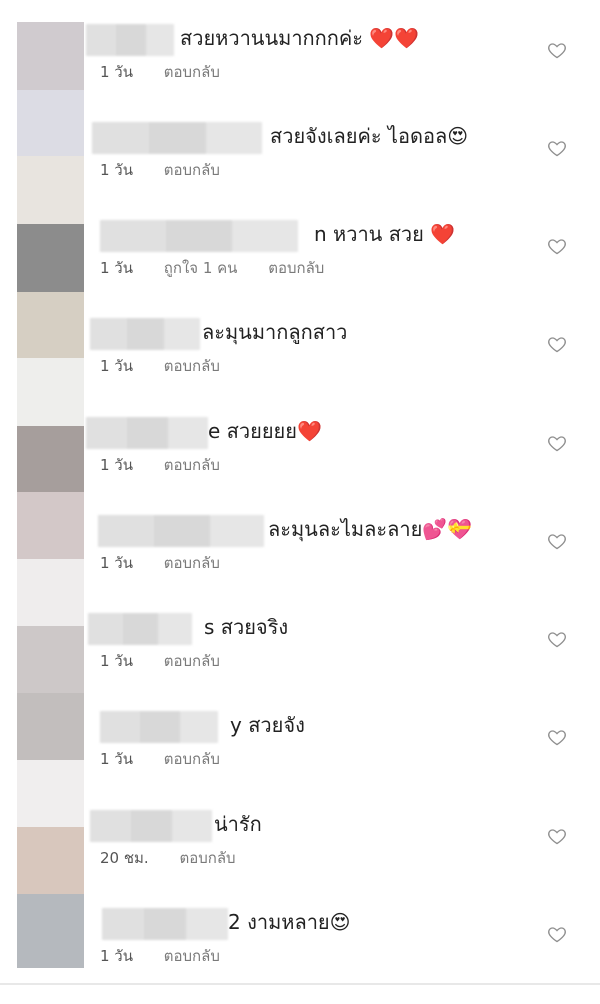 Image resolution: width=600 pixels, height=1004 pixels. Describe the element at coordinates (385, 234) in the screenshot. I see `comment-text: n หวาน สวย ❤️` at that location.